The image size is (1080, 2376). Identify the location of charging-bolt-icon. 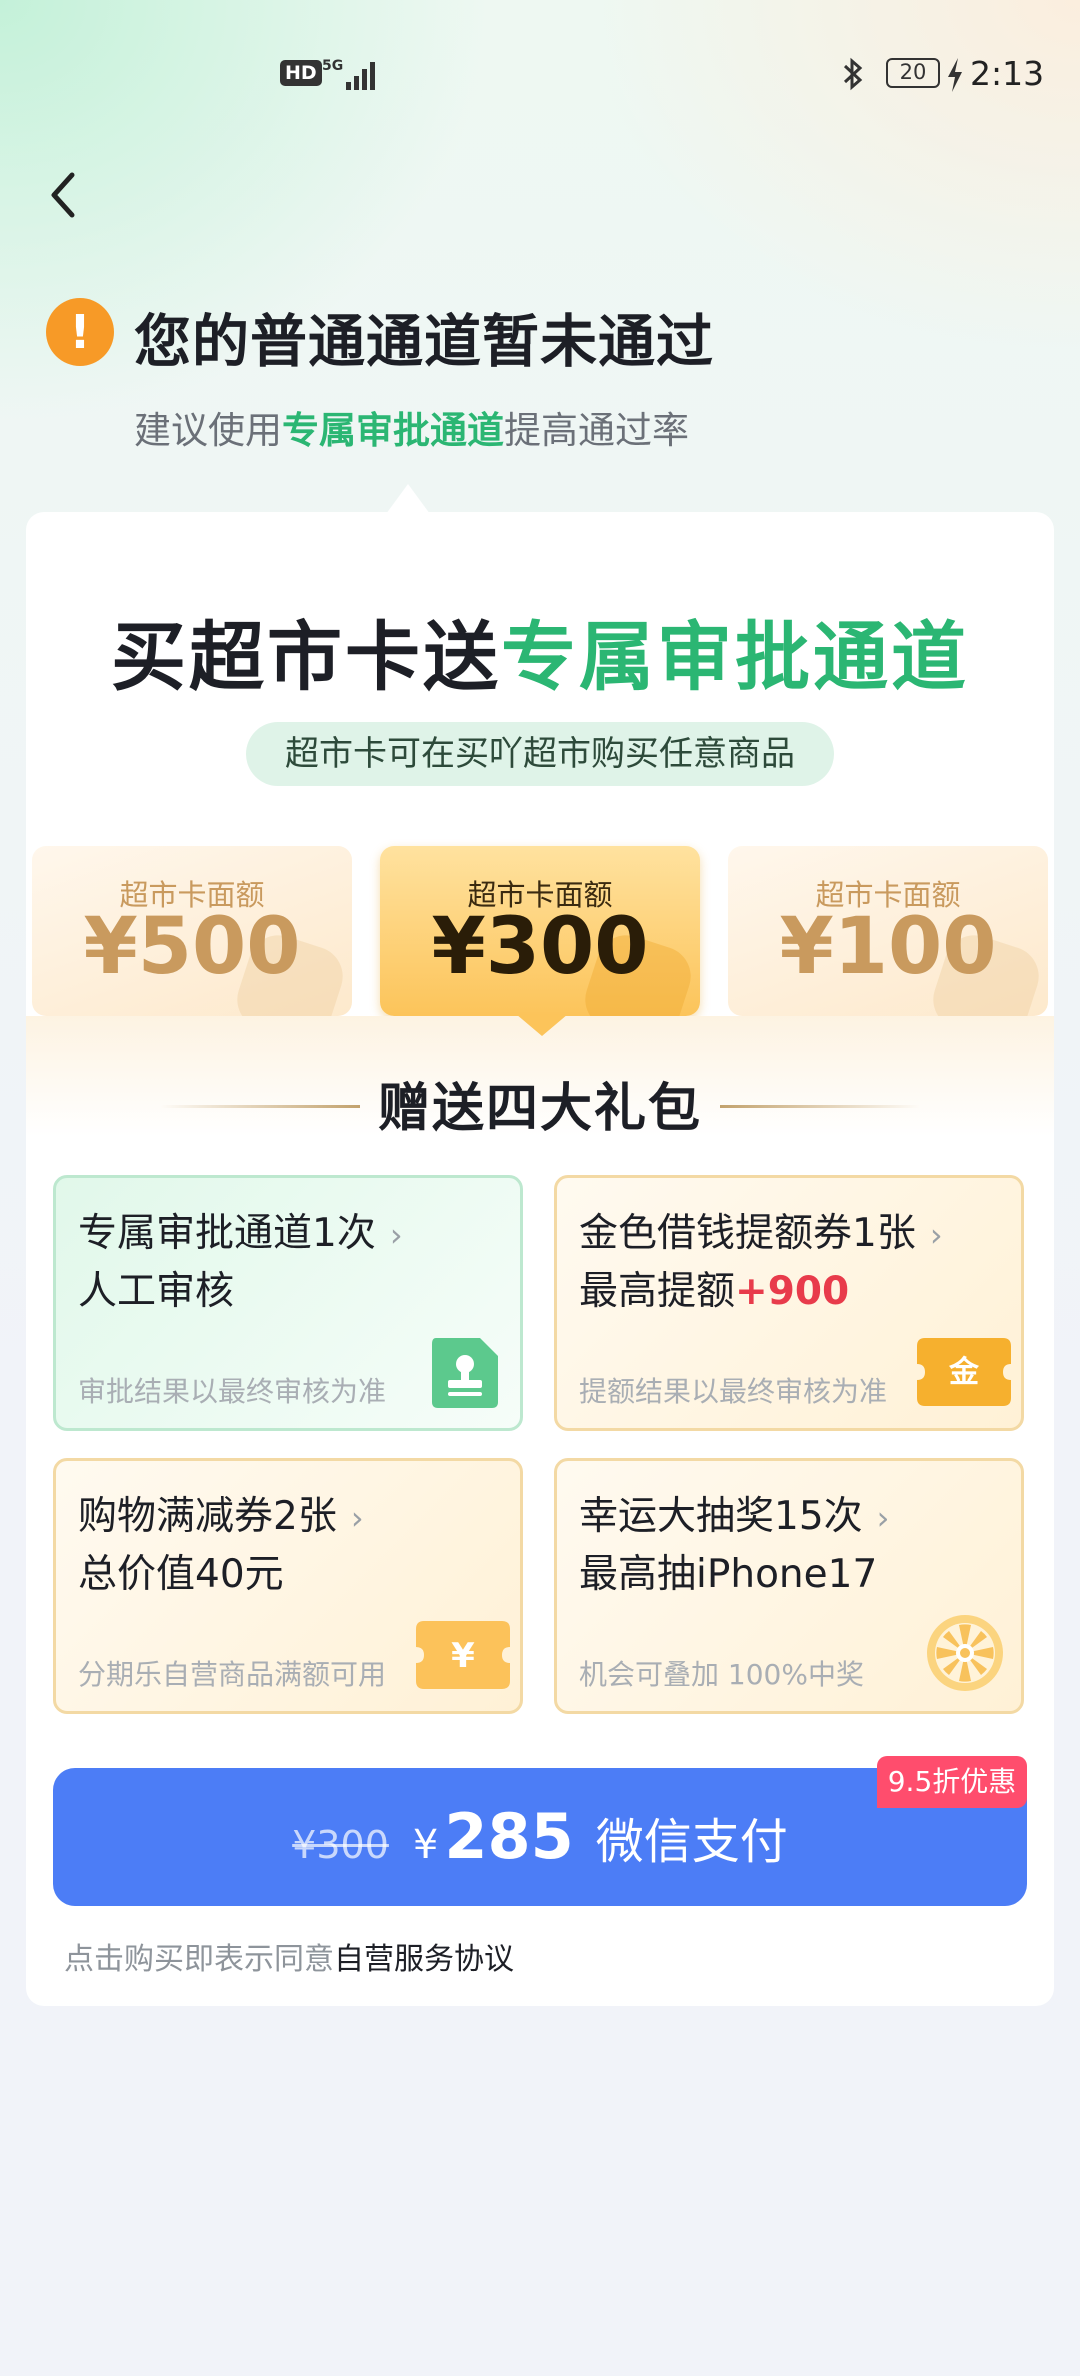
(955, 75).